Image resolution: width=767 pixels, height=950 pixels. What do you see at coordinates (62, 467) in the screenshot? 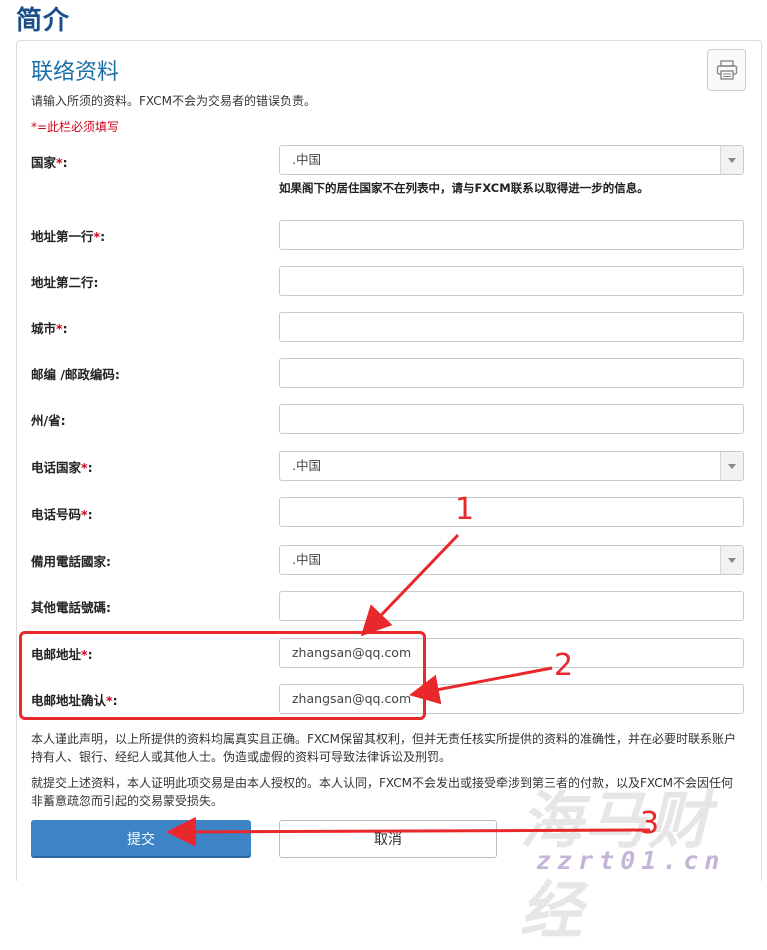
I see `label-phone-country: 电话国家*:` at bounding box center [62, 467].